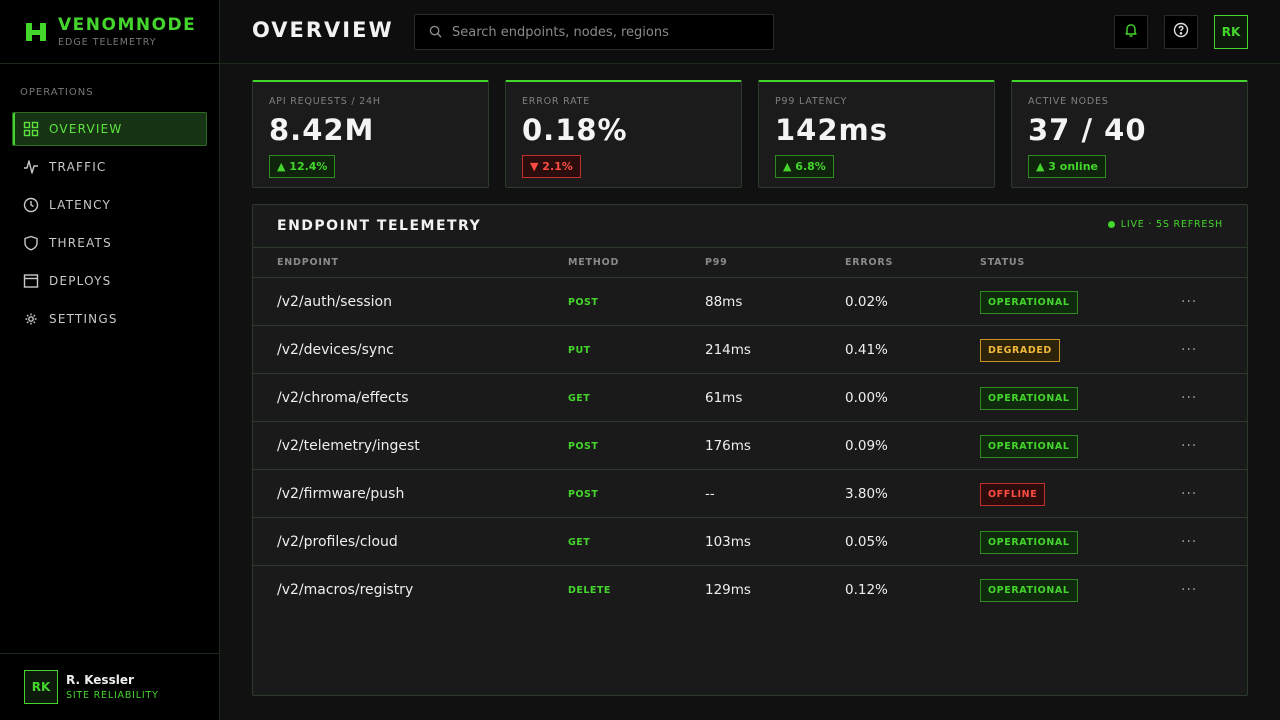 The height and width of the screenshot is (720, 1280). Describe the element at coordinates (876, 134) in the screenshot. I see `kpi-card-latency: P99 LATENCY 142ms ▲ 6.8%` at that location.